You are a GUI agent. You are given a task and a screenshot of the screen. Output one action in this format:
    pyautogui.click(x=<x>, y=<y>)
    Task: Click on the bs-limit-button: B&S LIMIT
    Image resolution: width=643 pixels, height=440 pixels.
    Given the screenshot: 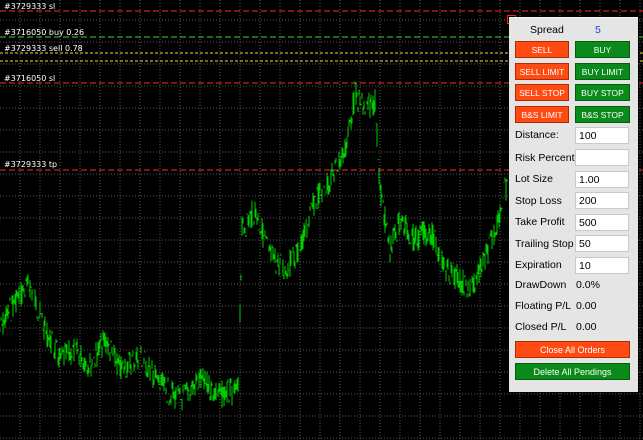 What is the action you would take?
    pyautogui.click(x=542, y=114)
    